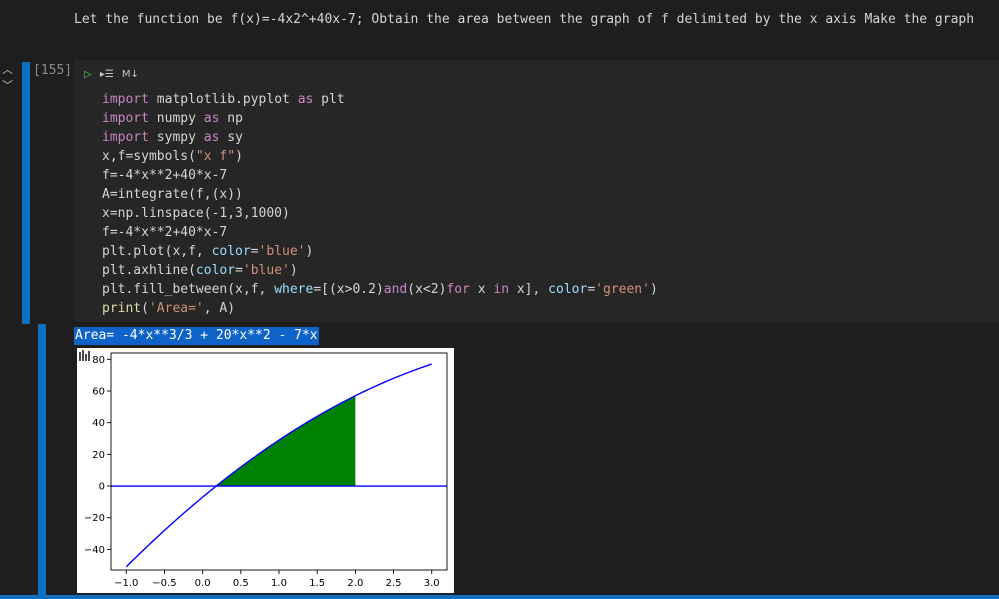  Describe the element at coordinates (317, 583) in the screenshot. I see `x-tick-label: 1.5` at that location.